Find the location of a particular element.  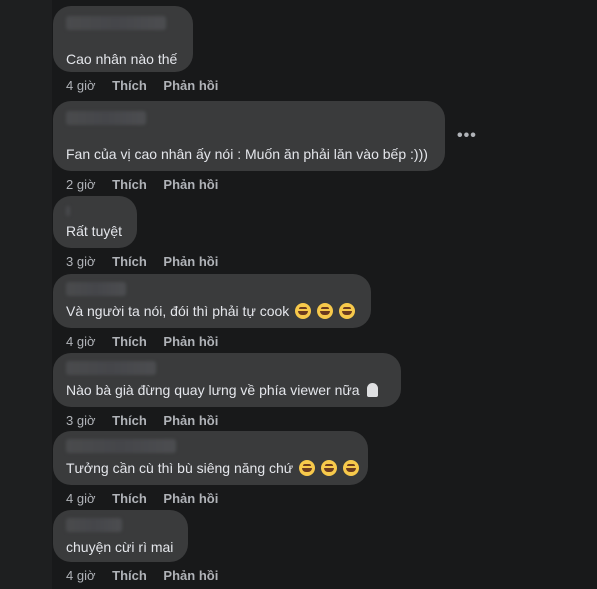

comment-text: Và người ta nói, đói thì phải tự cook is located at coordinates (212, 311).